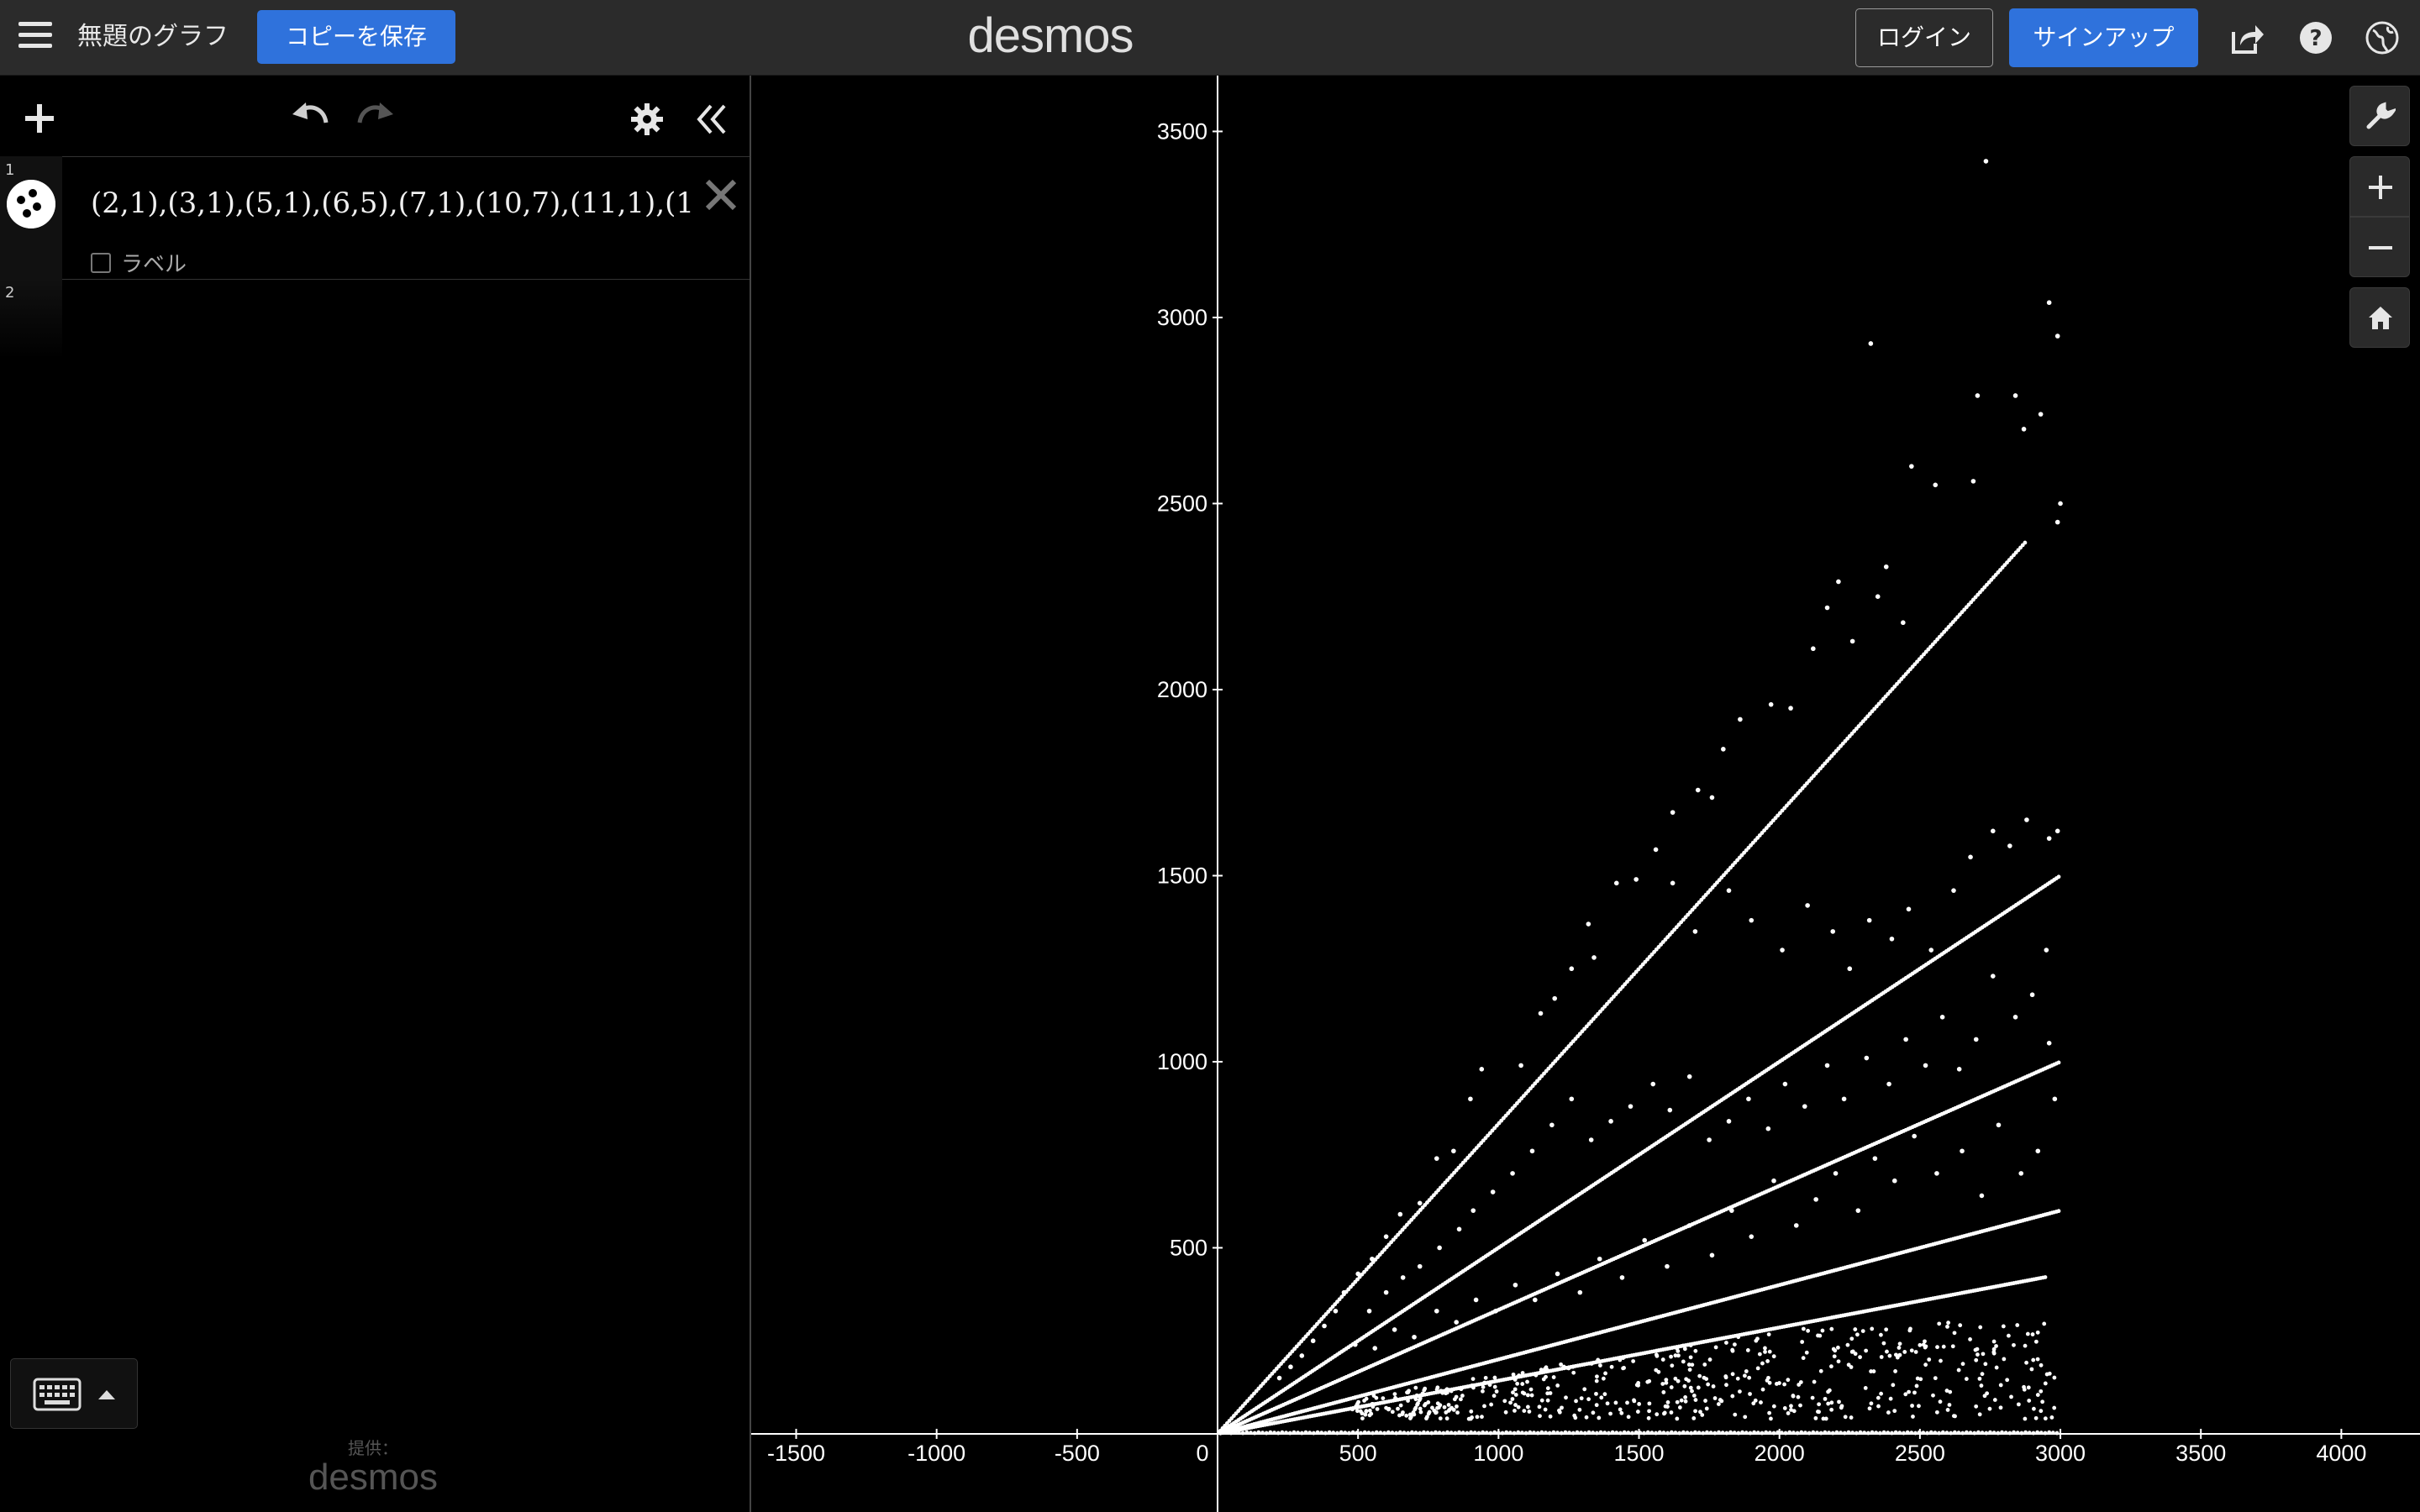 This screenshot has height=1512, width=2420. What do you see at coordinates (711, 119) in the screenshot?
I see `collapse-panel-icon` at bounding box center [711, 119].